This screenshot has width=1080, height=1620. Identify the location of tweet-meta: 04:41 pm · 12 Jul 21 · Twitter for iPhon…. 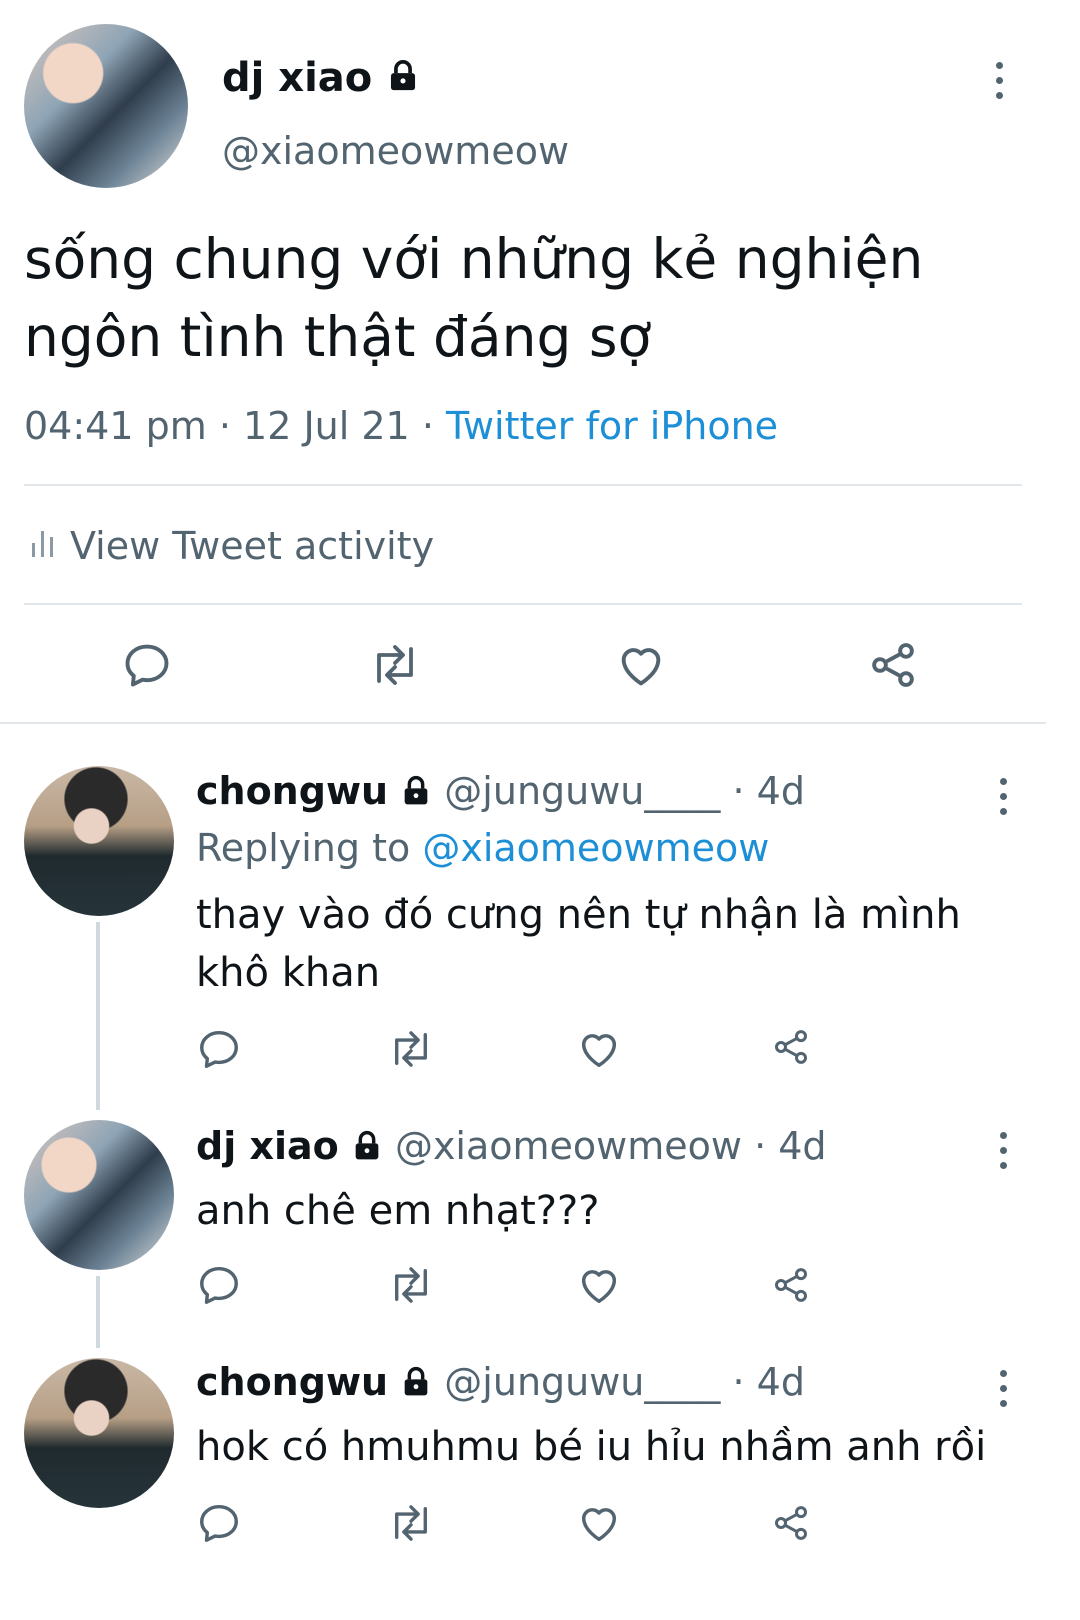
(401, 426).